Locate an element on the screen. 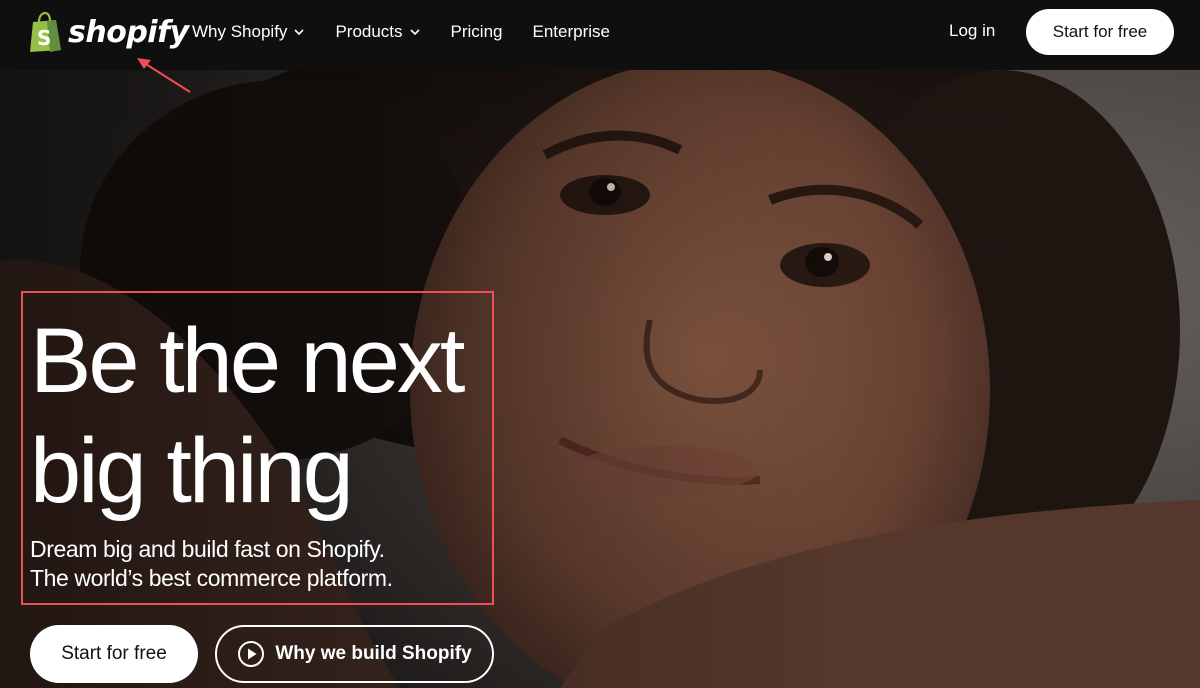  why-we-build-shopify-button: Why we build Shopify is located at coordinates (354, 654).